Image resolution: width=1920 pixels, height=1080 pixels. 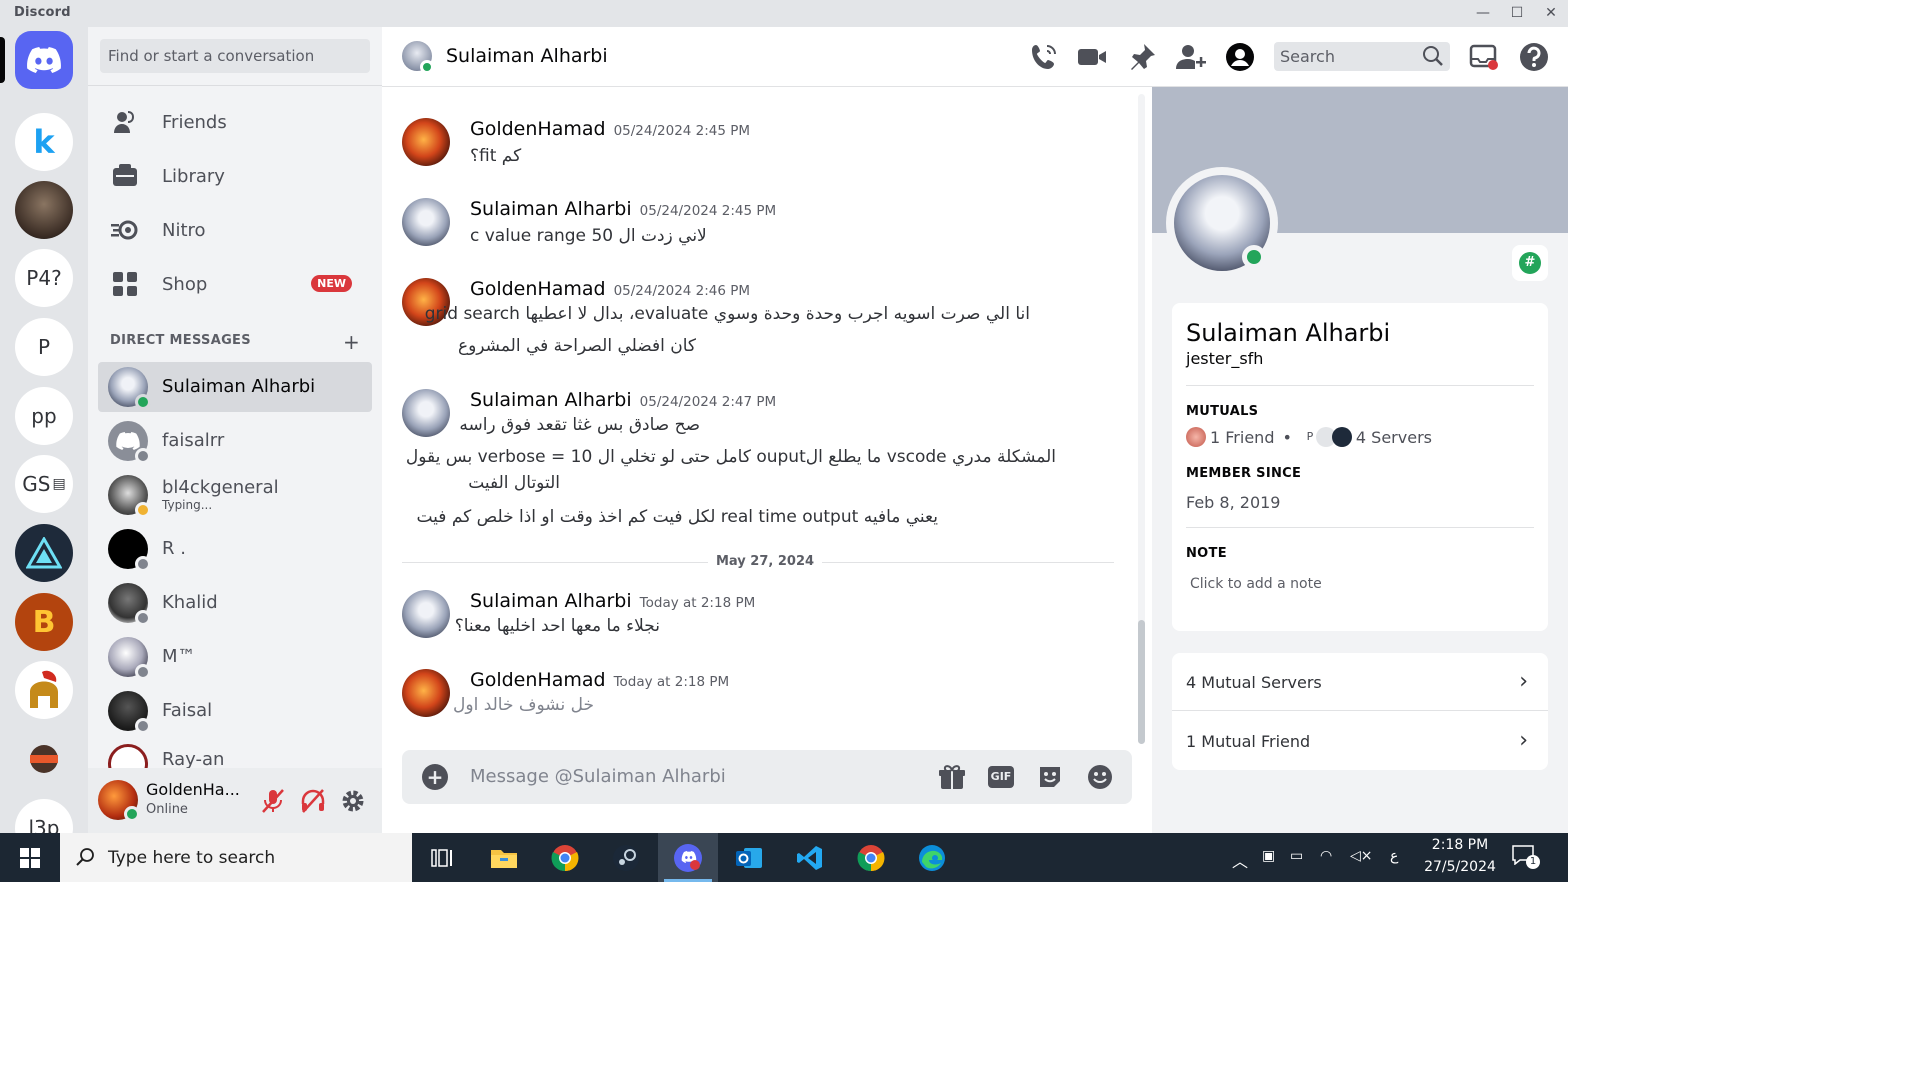 I want to click on nav-shop: Shop NEW, so click(x=235, y=284).